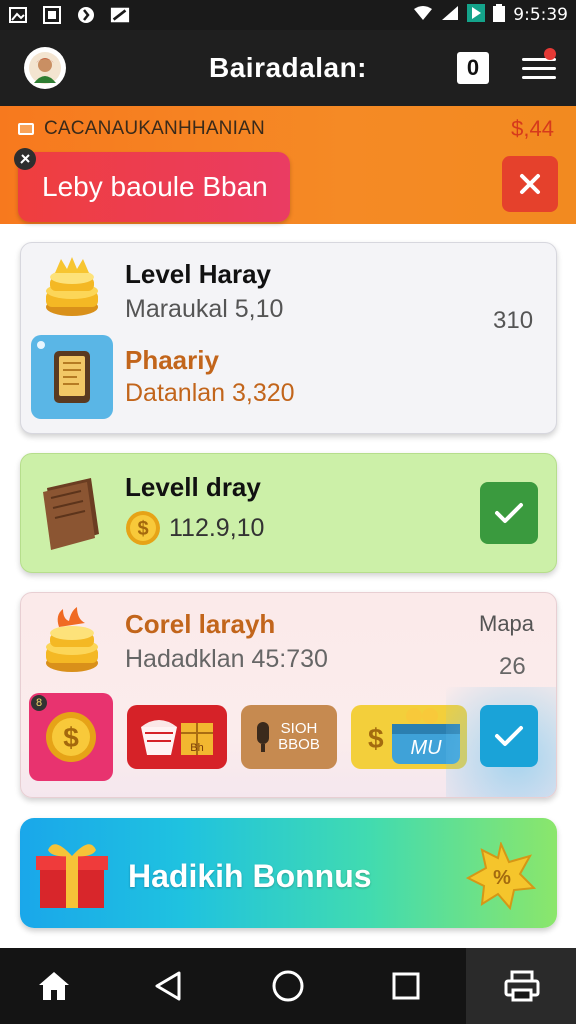  Describe the element at coordinates (550, 54) in the screenshot. I see `notification-dot` at that location.